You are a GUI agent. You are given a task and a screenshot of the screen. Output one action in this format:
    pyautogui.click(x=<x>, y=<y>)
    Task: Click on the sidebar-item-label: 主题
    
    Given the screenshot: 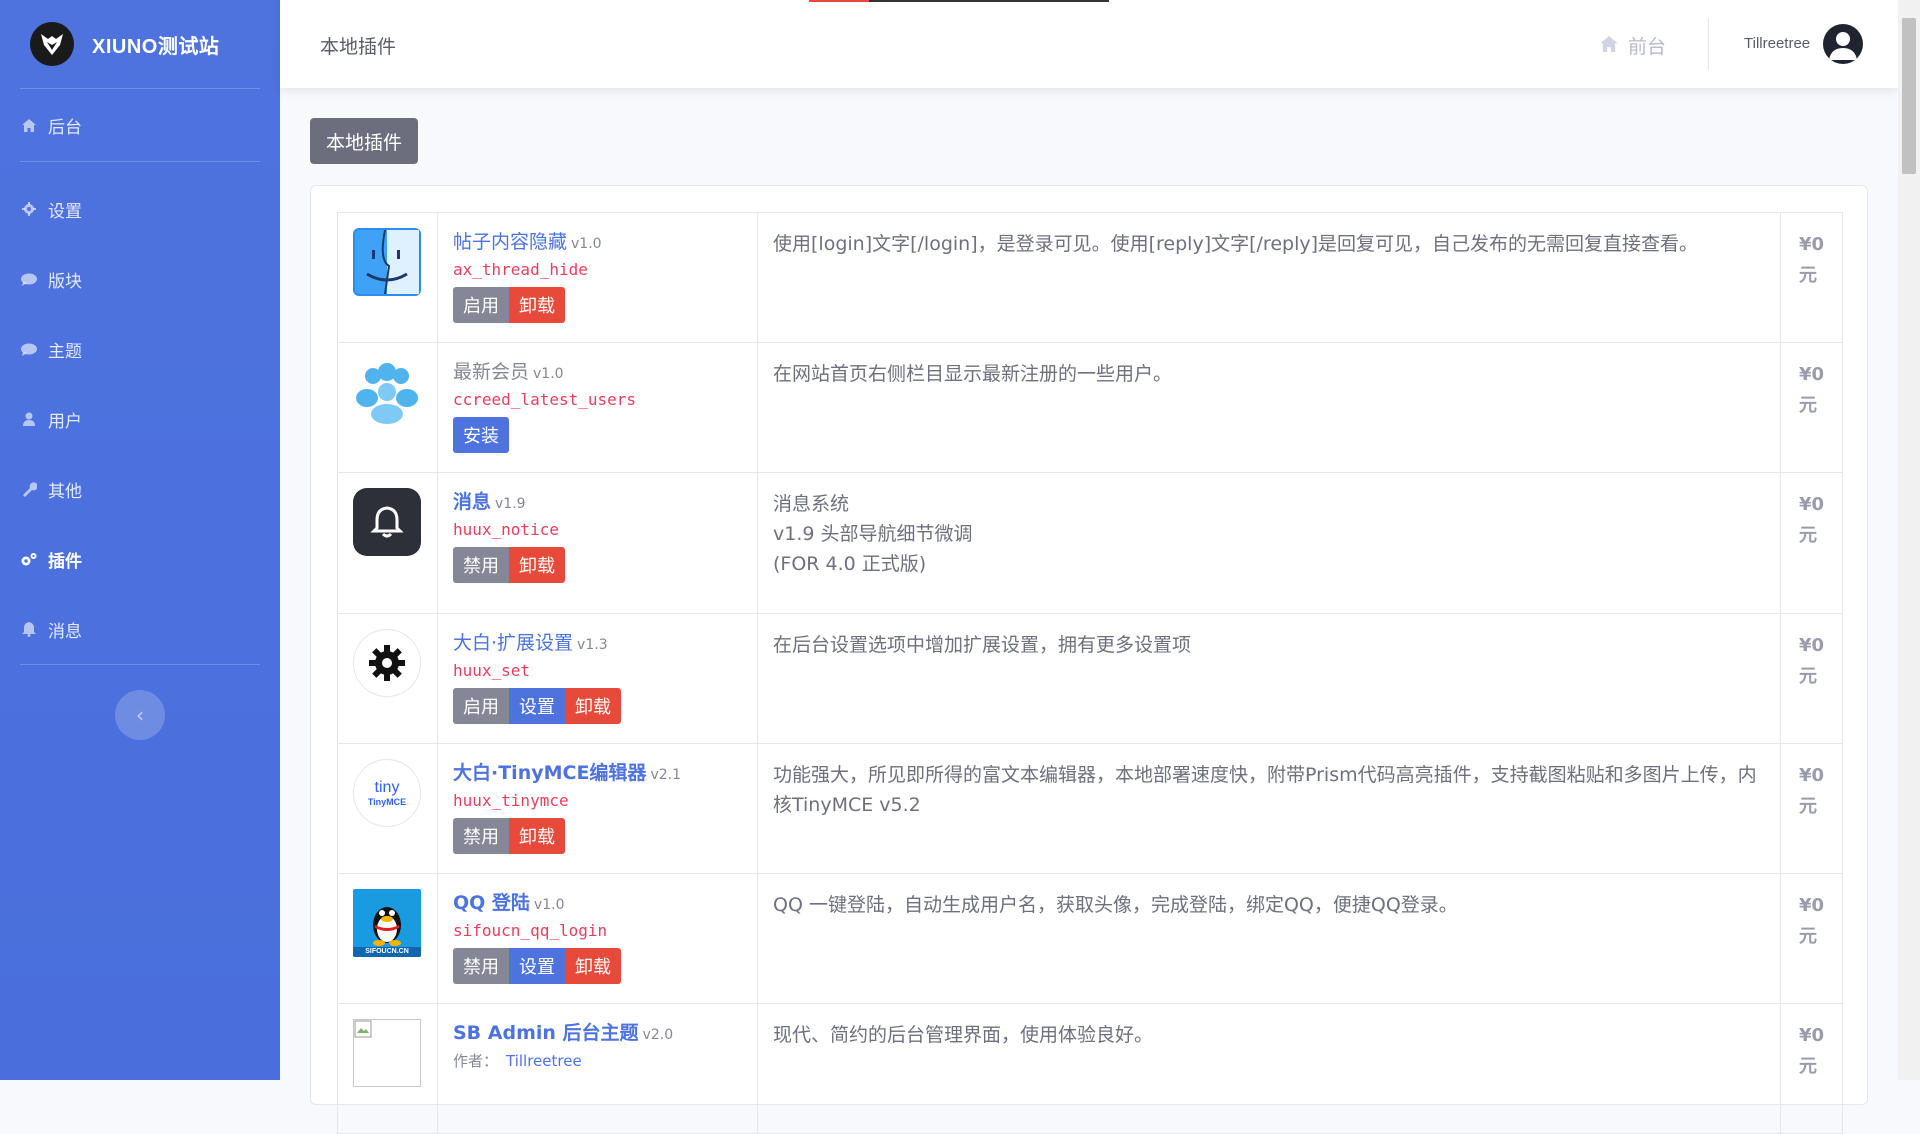 What is the action you would take?
    pyautogui.click(x=65, y=351)
    